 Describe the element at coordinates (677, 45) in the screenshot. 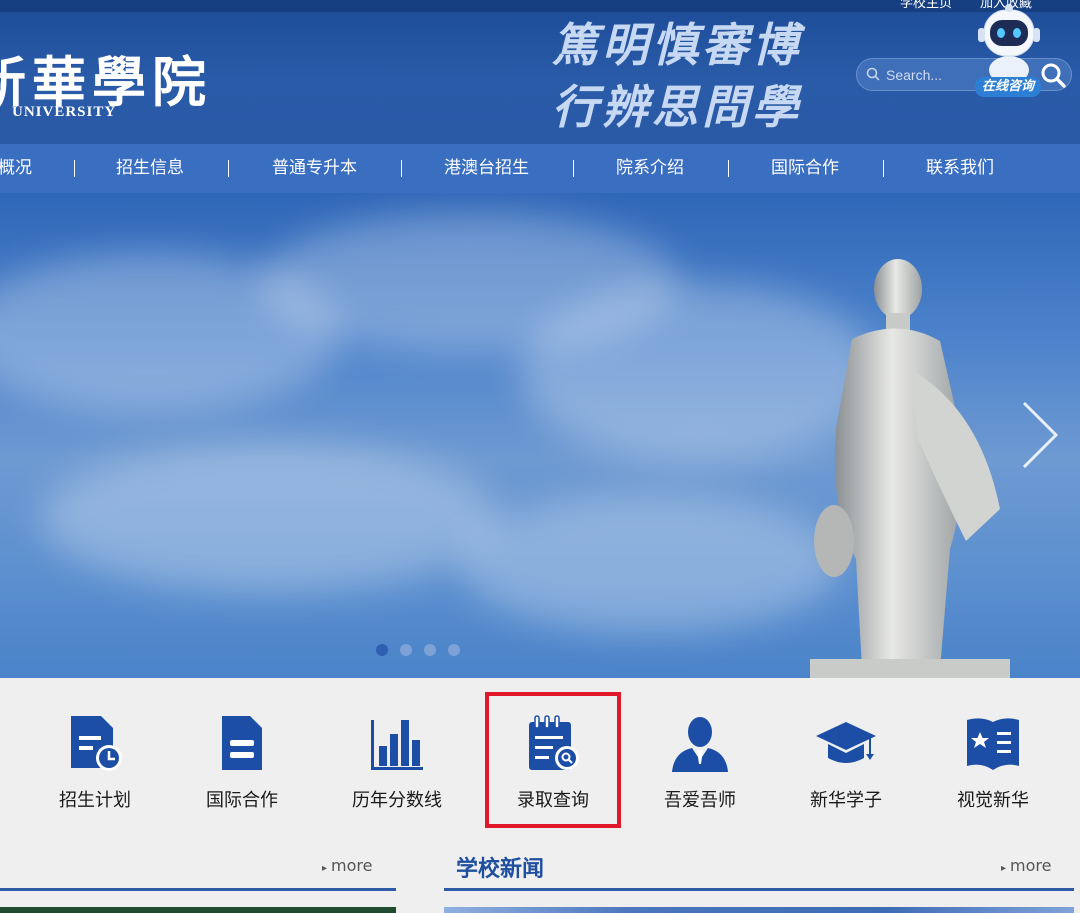

I see `motto-line-1: 篤明慎審博` at that location.